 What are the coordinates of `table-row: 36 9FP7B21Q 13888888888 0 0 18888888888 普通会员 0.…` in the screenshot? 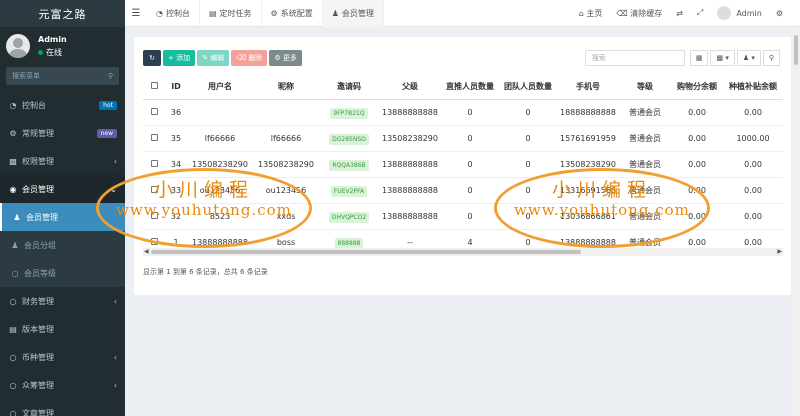 It's located at (463, 112).